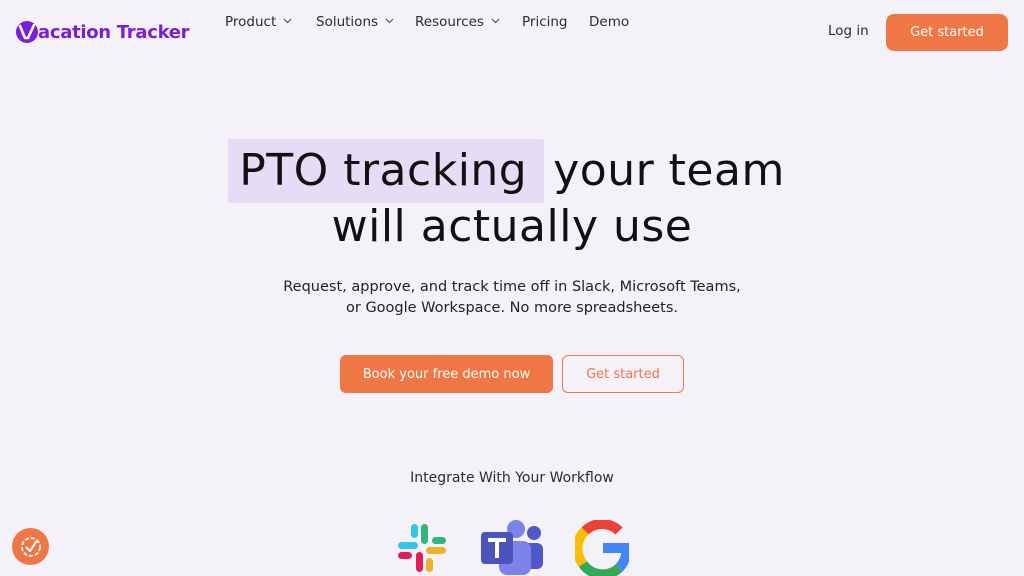 The width and height of the screenshot is (1024, 576). I want to click on floating-help-button, so click(30, 546).